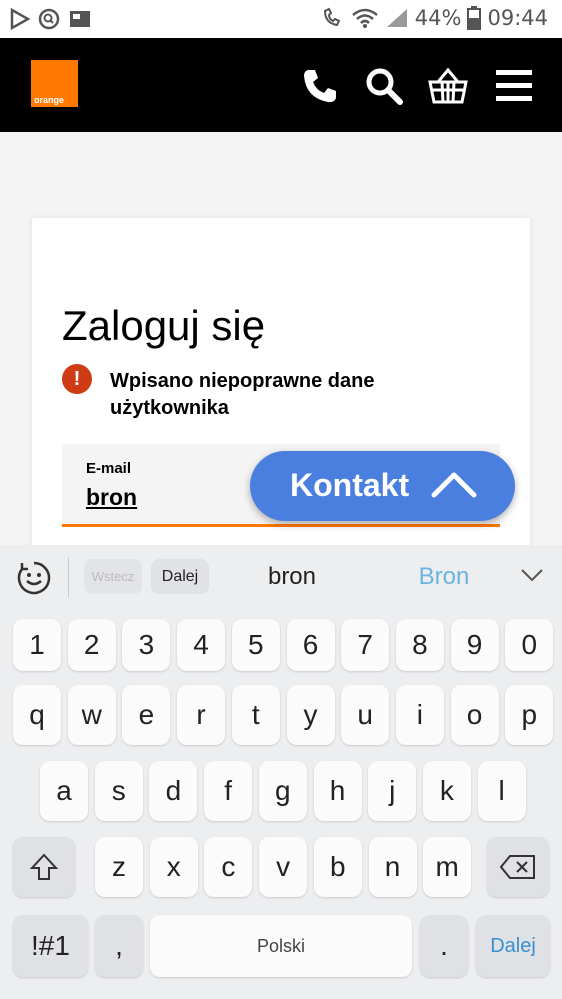  What do you see at coordinates (281, 946) in the screenshot?
I see `space-key: Polski` at bounding box center [281, 946].